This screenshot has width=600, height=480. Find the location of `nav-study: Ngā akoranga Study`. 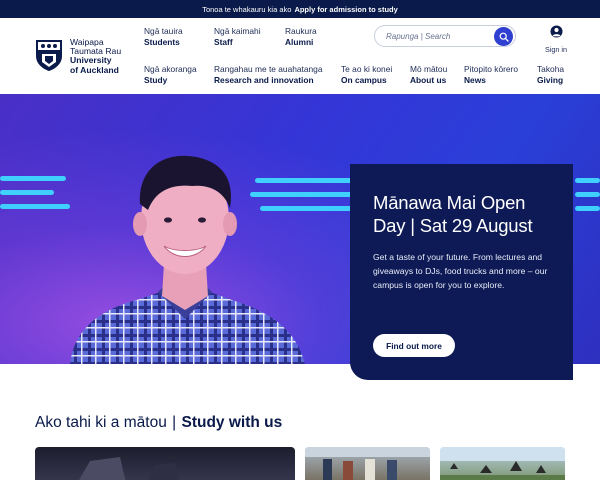

nav-study: Ngā akoranga Study is located at coordinates (170, 74).